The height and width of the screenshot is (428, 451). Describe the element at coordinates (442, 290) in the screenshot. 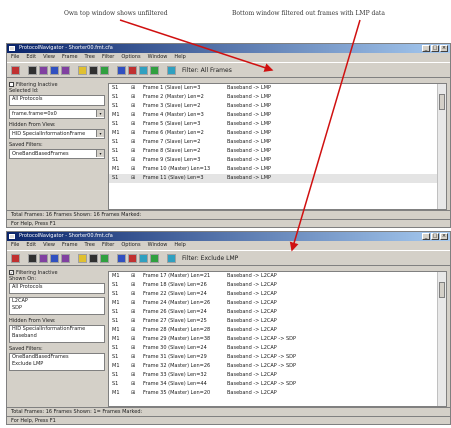

I see `scroll-thumb` at that location.